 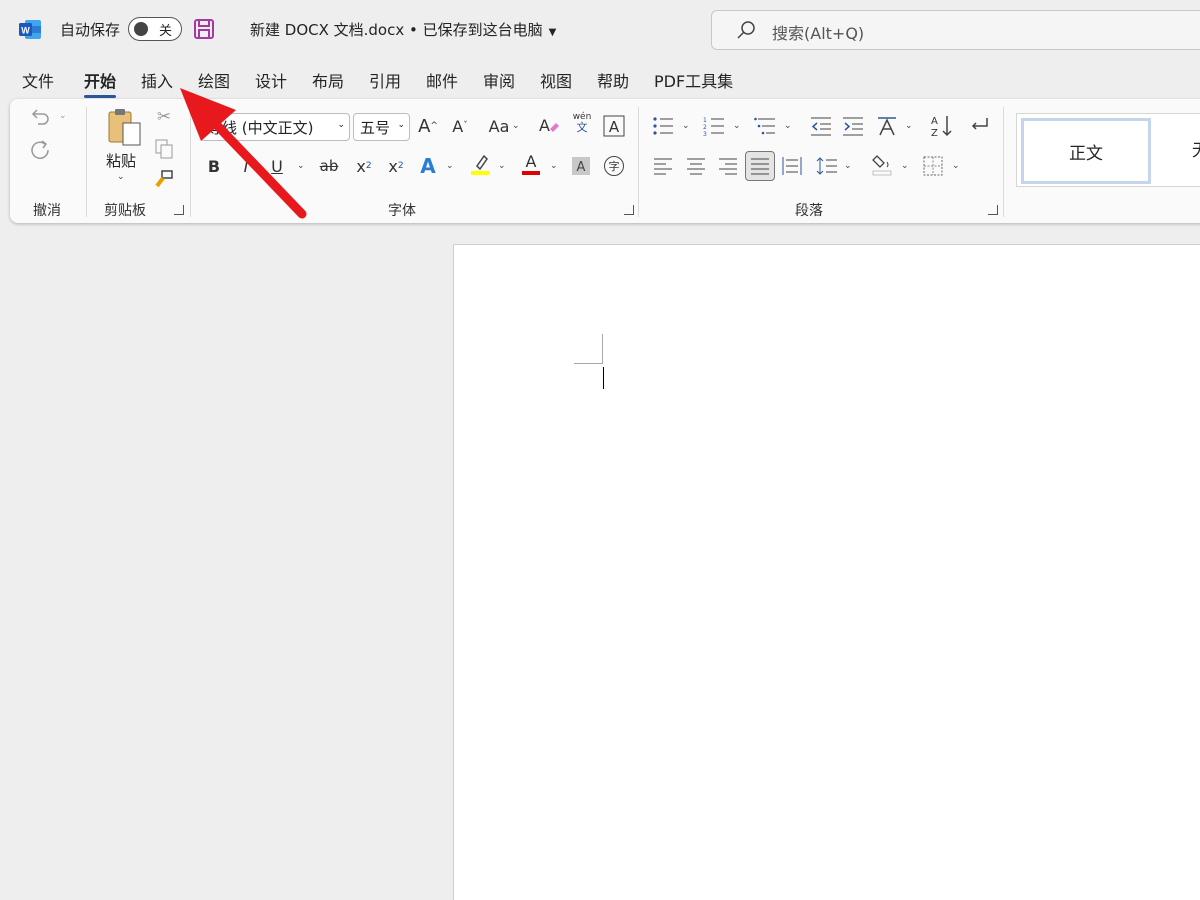 I want to click on group-label-paragraph: 段落, so click(x=809, y=211).